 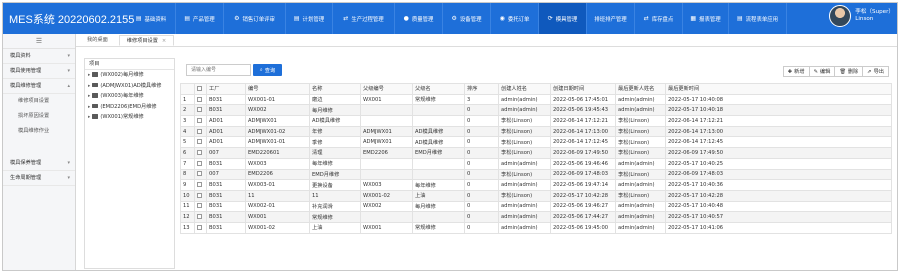 I want to click on column-header: 最后更新时间, so click(x=778, y=89).